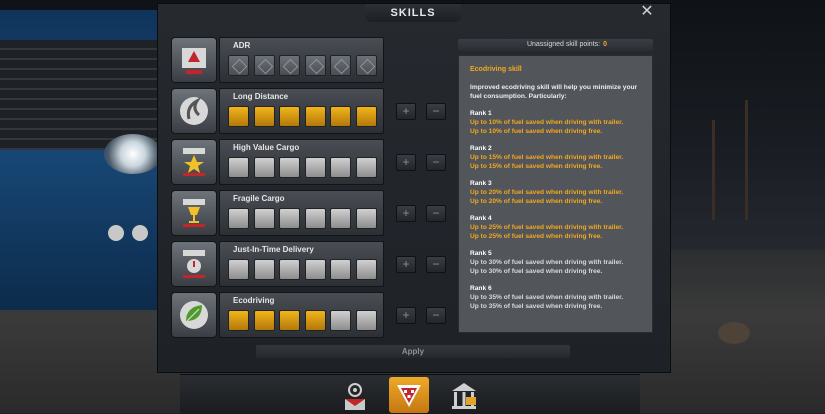 Image resolution: width=825 pixels, height=414 pixels. I want to click on unassigned-value: 0, so click(605, 44).